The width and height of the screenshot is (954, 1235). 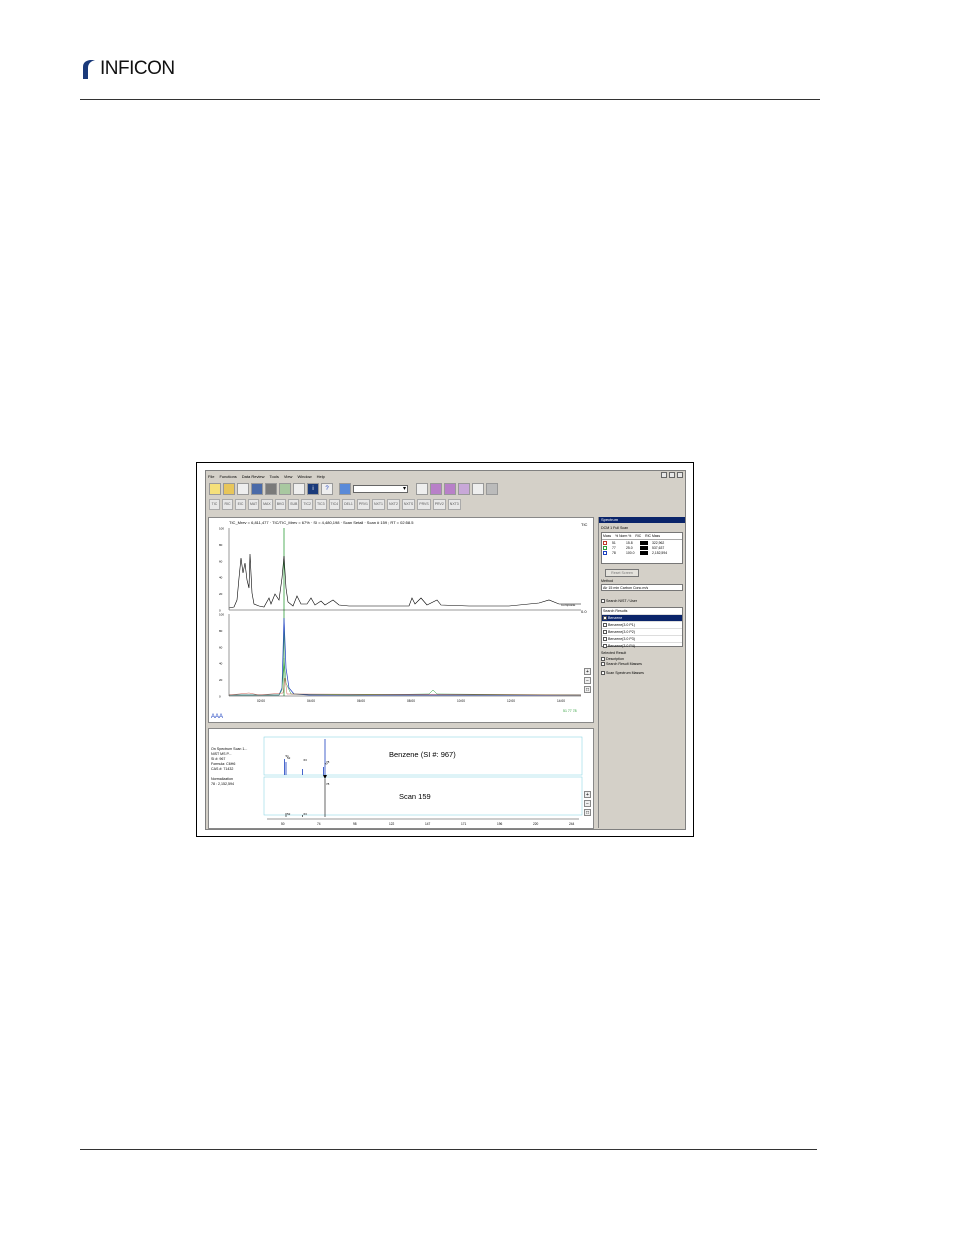 What do you see at coordinates (672, 475) in the screenshot?
I see `maximize-icon` at bounding box center [672, 475].